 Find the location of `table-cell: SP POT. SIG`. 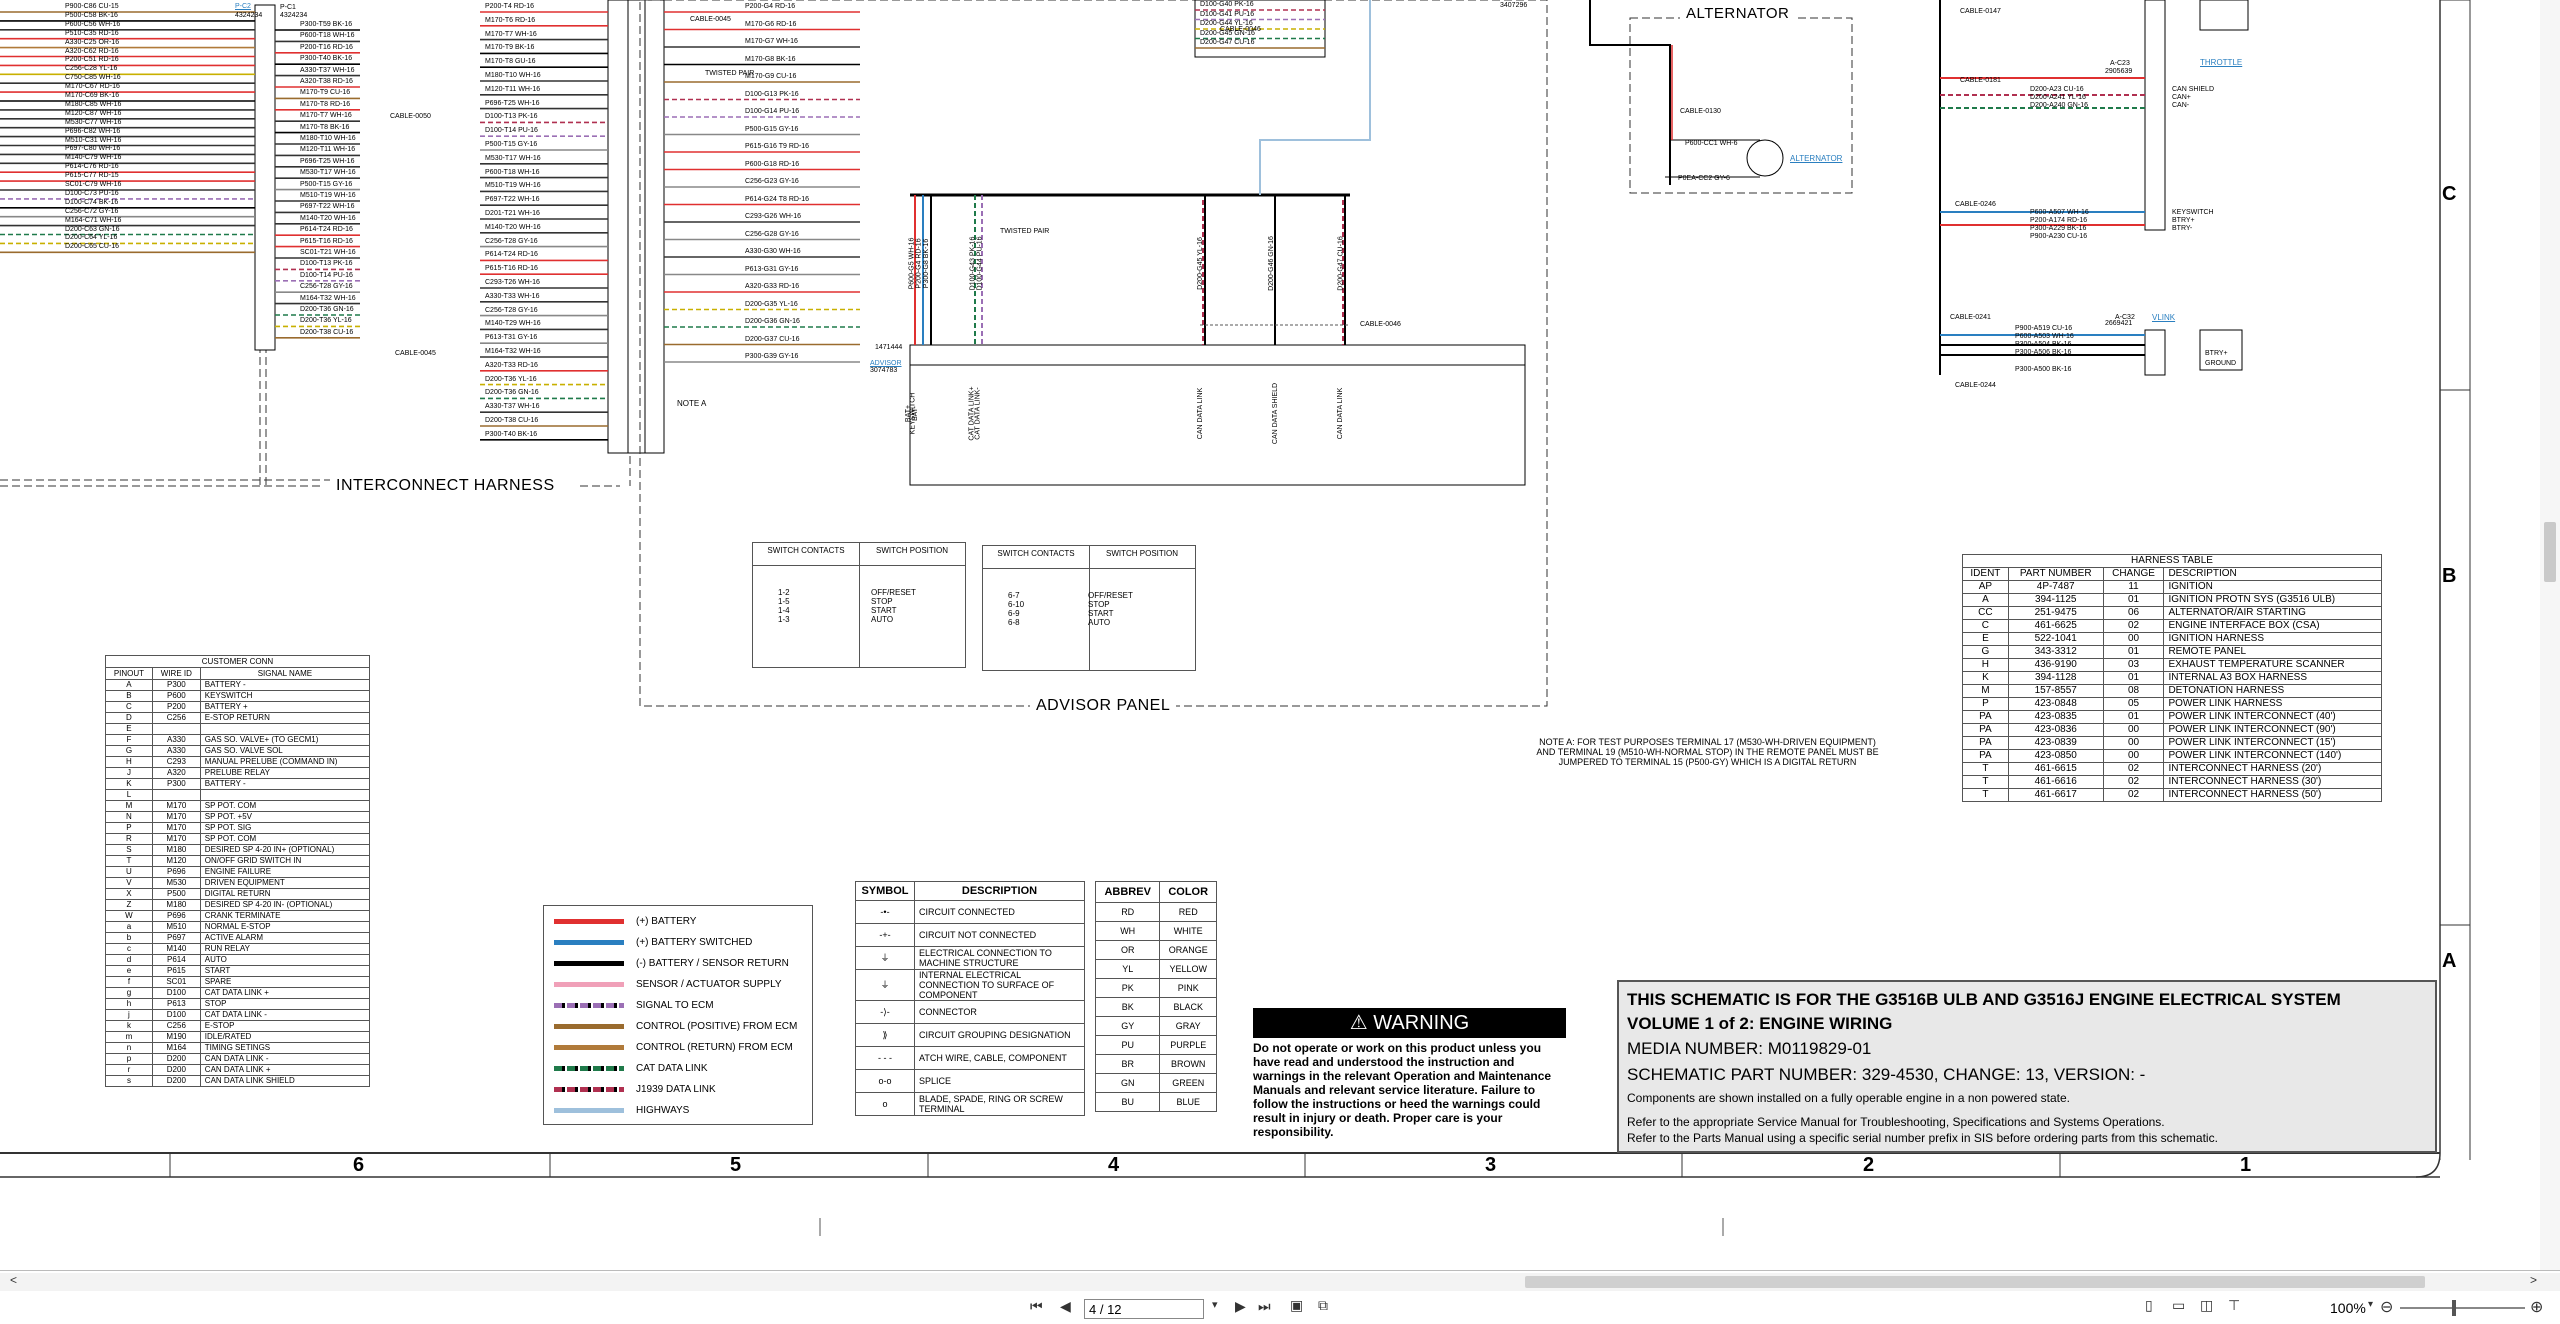

table-cell: SP POT. SIG is located at coordinates (285, 828).